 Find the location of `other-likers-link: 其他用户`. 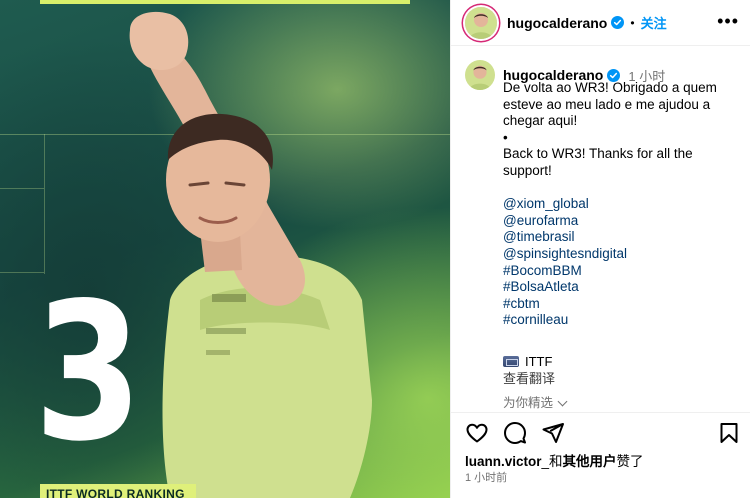

other-likers-link: 其他用户 is located at coordinates (590, 461).